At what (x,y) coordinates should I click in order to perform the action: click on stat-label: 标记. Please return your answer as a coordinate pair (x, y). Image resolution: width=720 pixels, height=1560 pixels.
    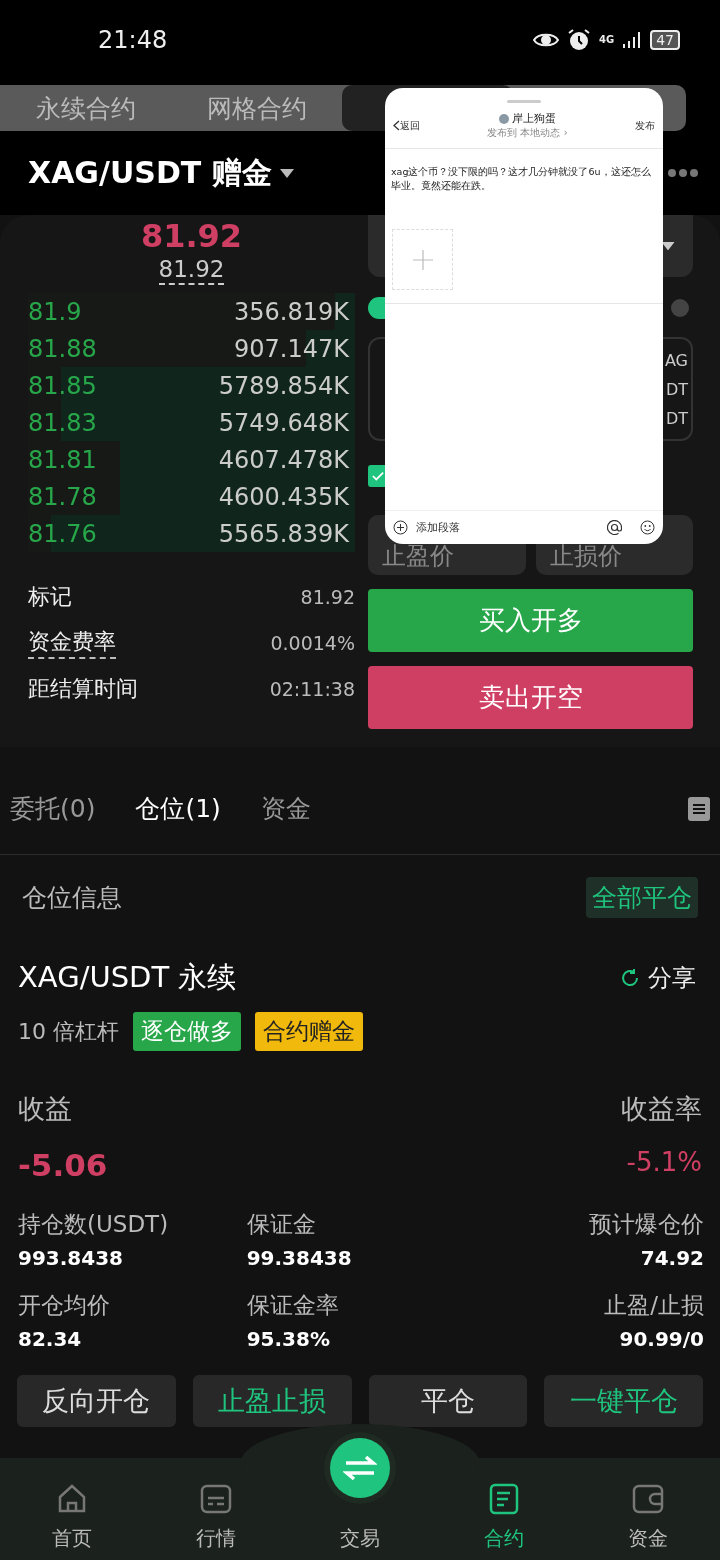
    Looking at the image, I should click on (50, 597).